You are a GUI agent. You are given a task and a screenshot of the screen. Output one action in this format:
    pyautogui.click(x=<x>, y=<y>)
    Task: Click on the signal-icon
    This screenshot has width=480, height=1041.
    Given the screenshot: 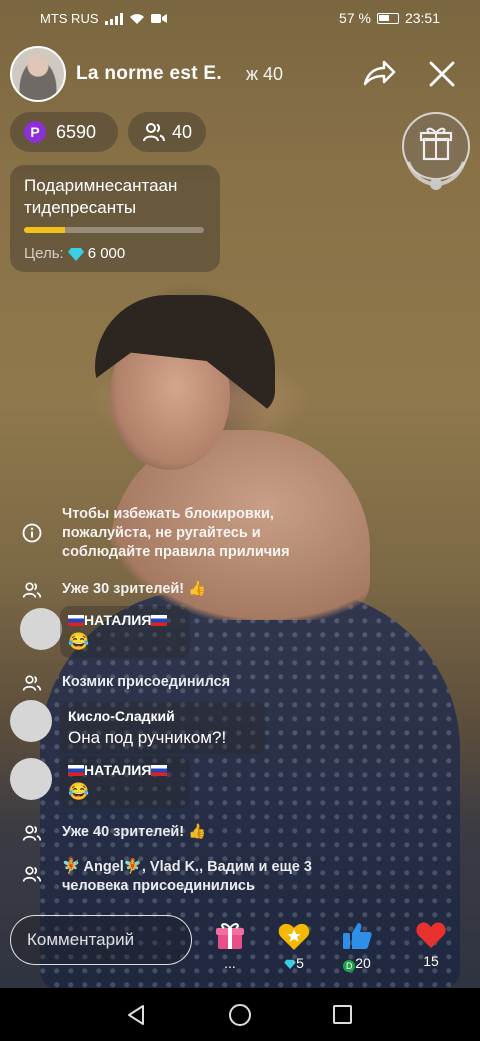 What is the action you would take?
    pyautogui.click(x=113, y=18)
    